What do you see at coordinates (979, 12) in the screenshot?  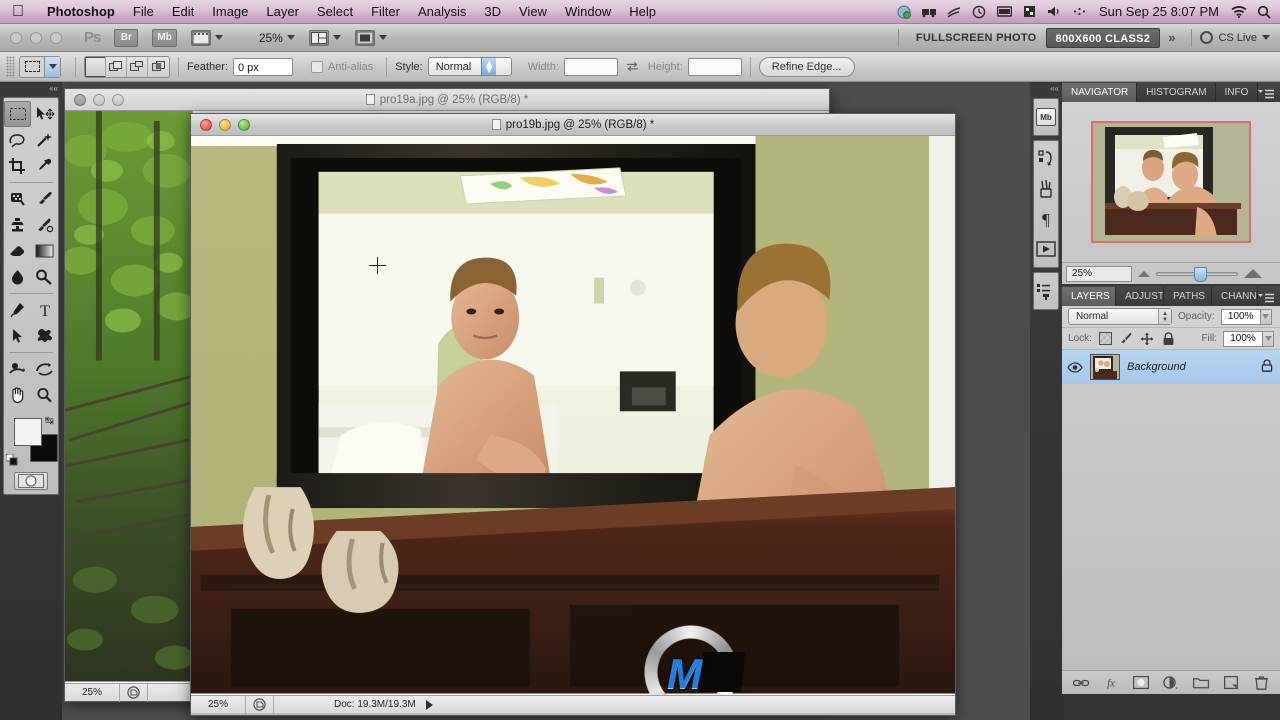 I see `time-machine-icon` at bounding box center [979, 12].